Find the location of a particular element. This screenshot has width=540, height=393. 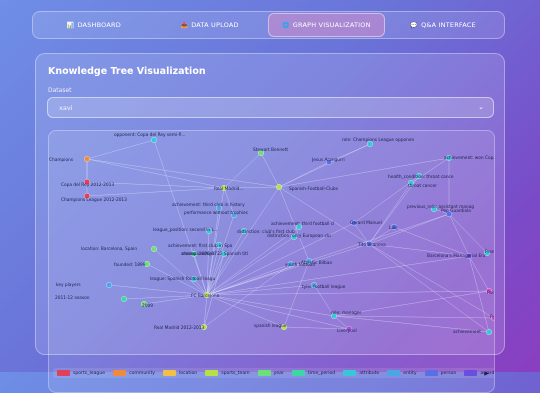

graph-node: Barcelona's Managerial Era is located at coordinates (456, 255).